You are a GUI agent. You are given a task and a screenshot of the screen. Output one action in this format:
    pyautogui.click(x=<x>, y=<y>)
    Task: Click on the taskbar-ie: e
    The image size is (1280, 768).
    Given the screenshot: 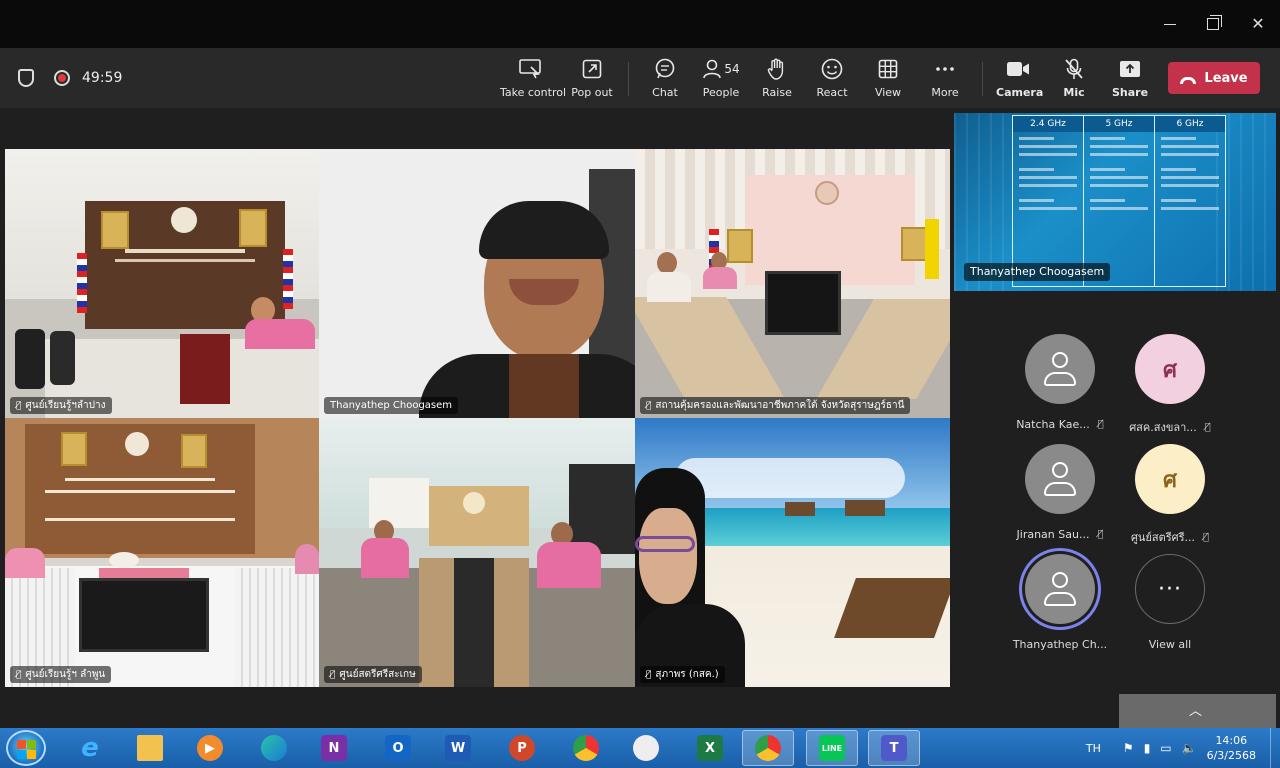 What is the action you would take?
    pyautogui.click(x=90, y=748)
    